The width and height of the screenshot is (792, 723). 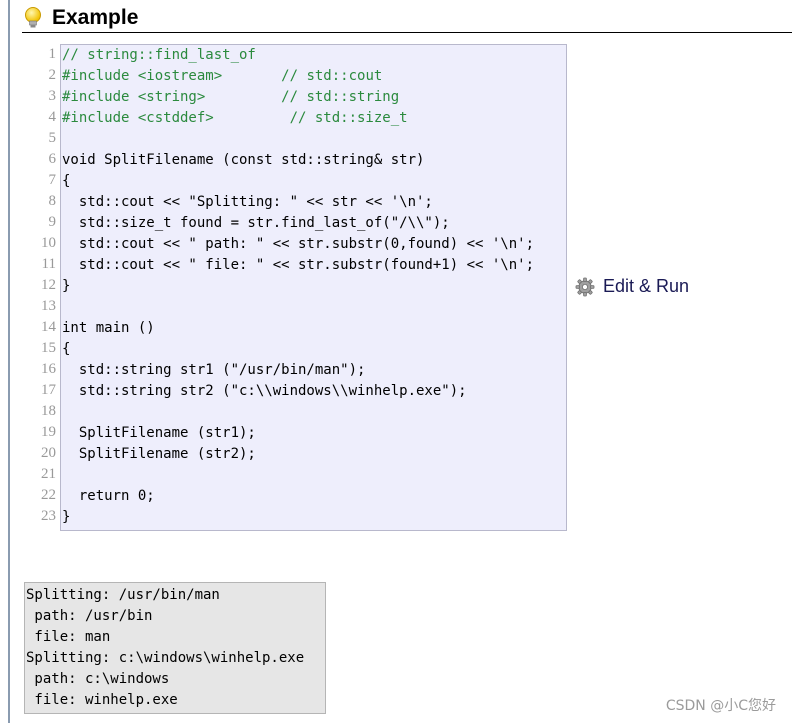 I want to click on code-line: #include <cstddef> // std::size_t, so click(x=235, y=118).